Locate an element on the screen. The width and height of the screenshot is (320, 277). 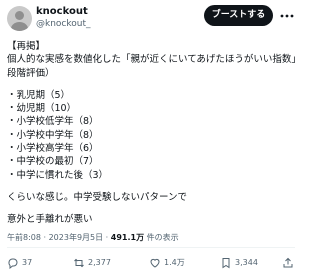
post-line: 段階評価） is located at coordinates (31, 73).